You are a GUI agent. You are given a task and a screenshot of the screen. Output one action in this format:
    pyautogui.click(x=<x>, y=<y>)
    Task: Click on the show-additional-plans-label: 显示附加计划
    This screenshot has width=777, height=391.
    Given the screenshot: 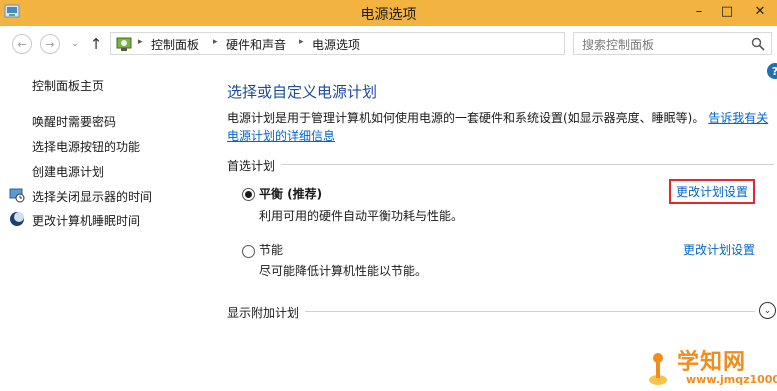 What is the action you would take?
    pyautogui.click(x=266, y=312)
    